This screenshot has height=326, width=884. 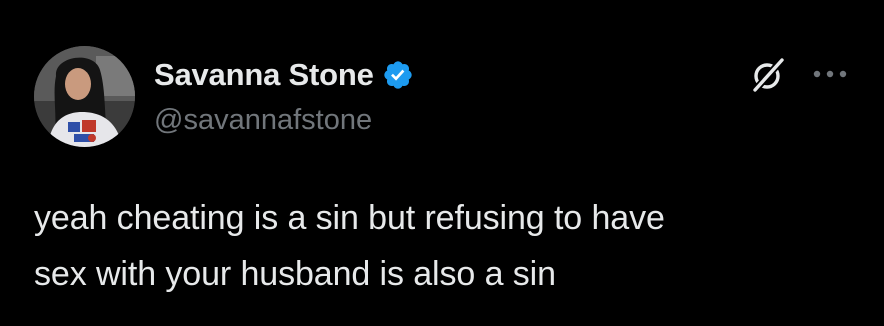 I want to click on author-display-name: Savanna Stone, so click(x=264, y=75).